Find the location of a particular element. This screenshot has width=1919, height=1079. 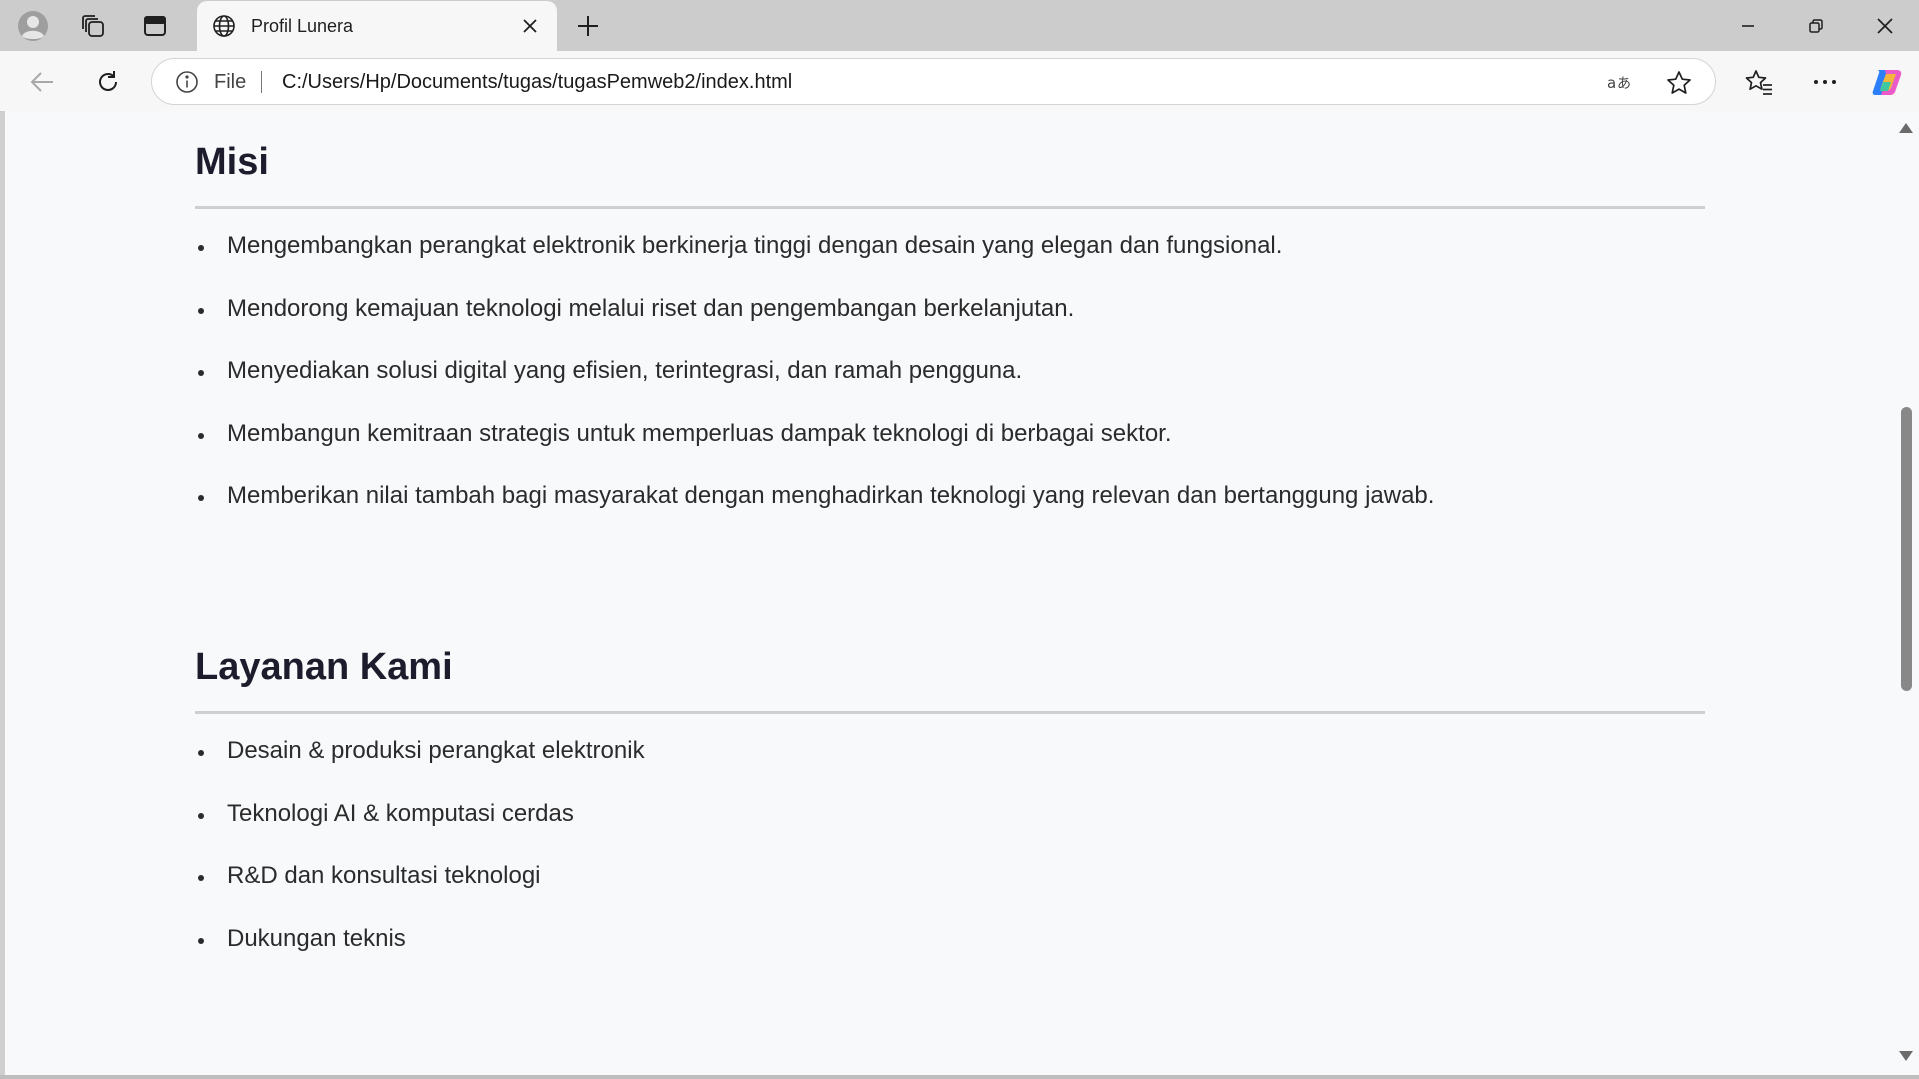

workspaces-button is located at coordinates (93, 26).